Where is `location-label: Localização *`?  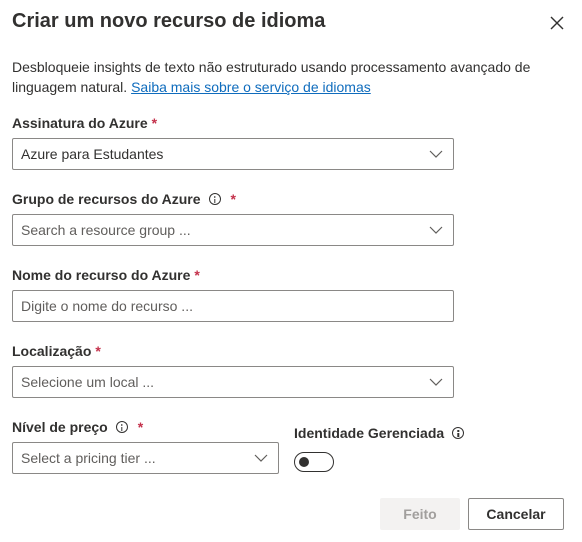
location-label: Localização * is located at coordinates (56, 351).